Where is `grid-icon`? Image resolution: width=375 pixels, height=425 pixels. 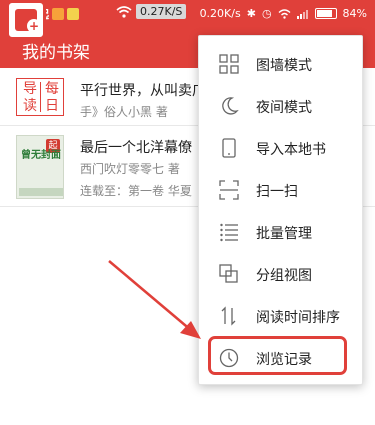
grid-icon is located at coordinates (229, 64).